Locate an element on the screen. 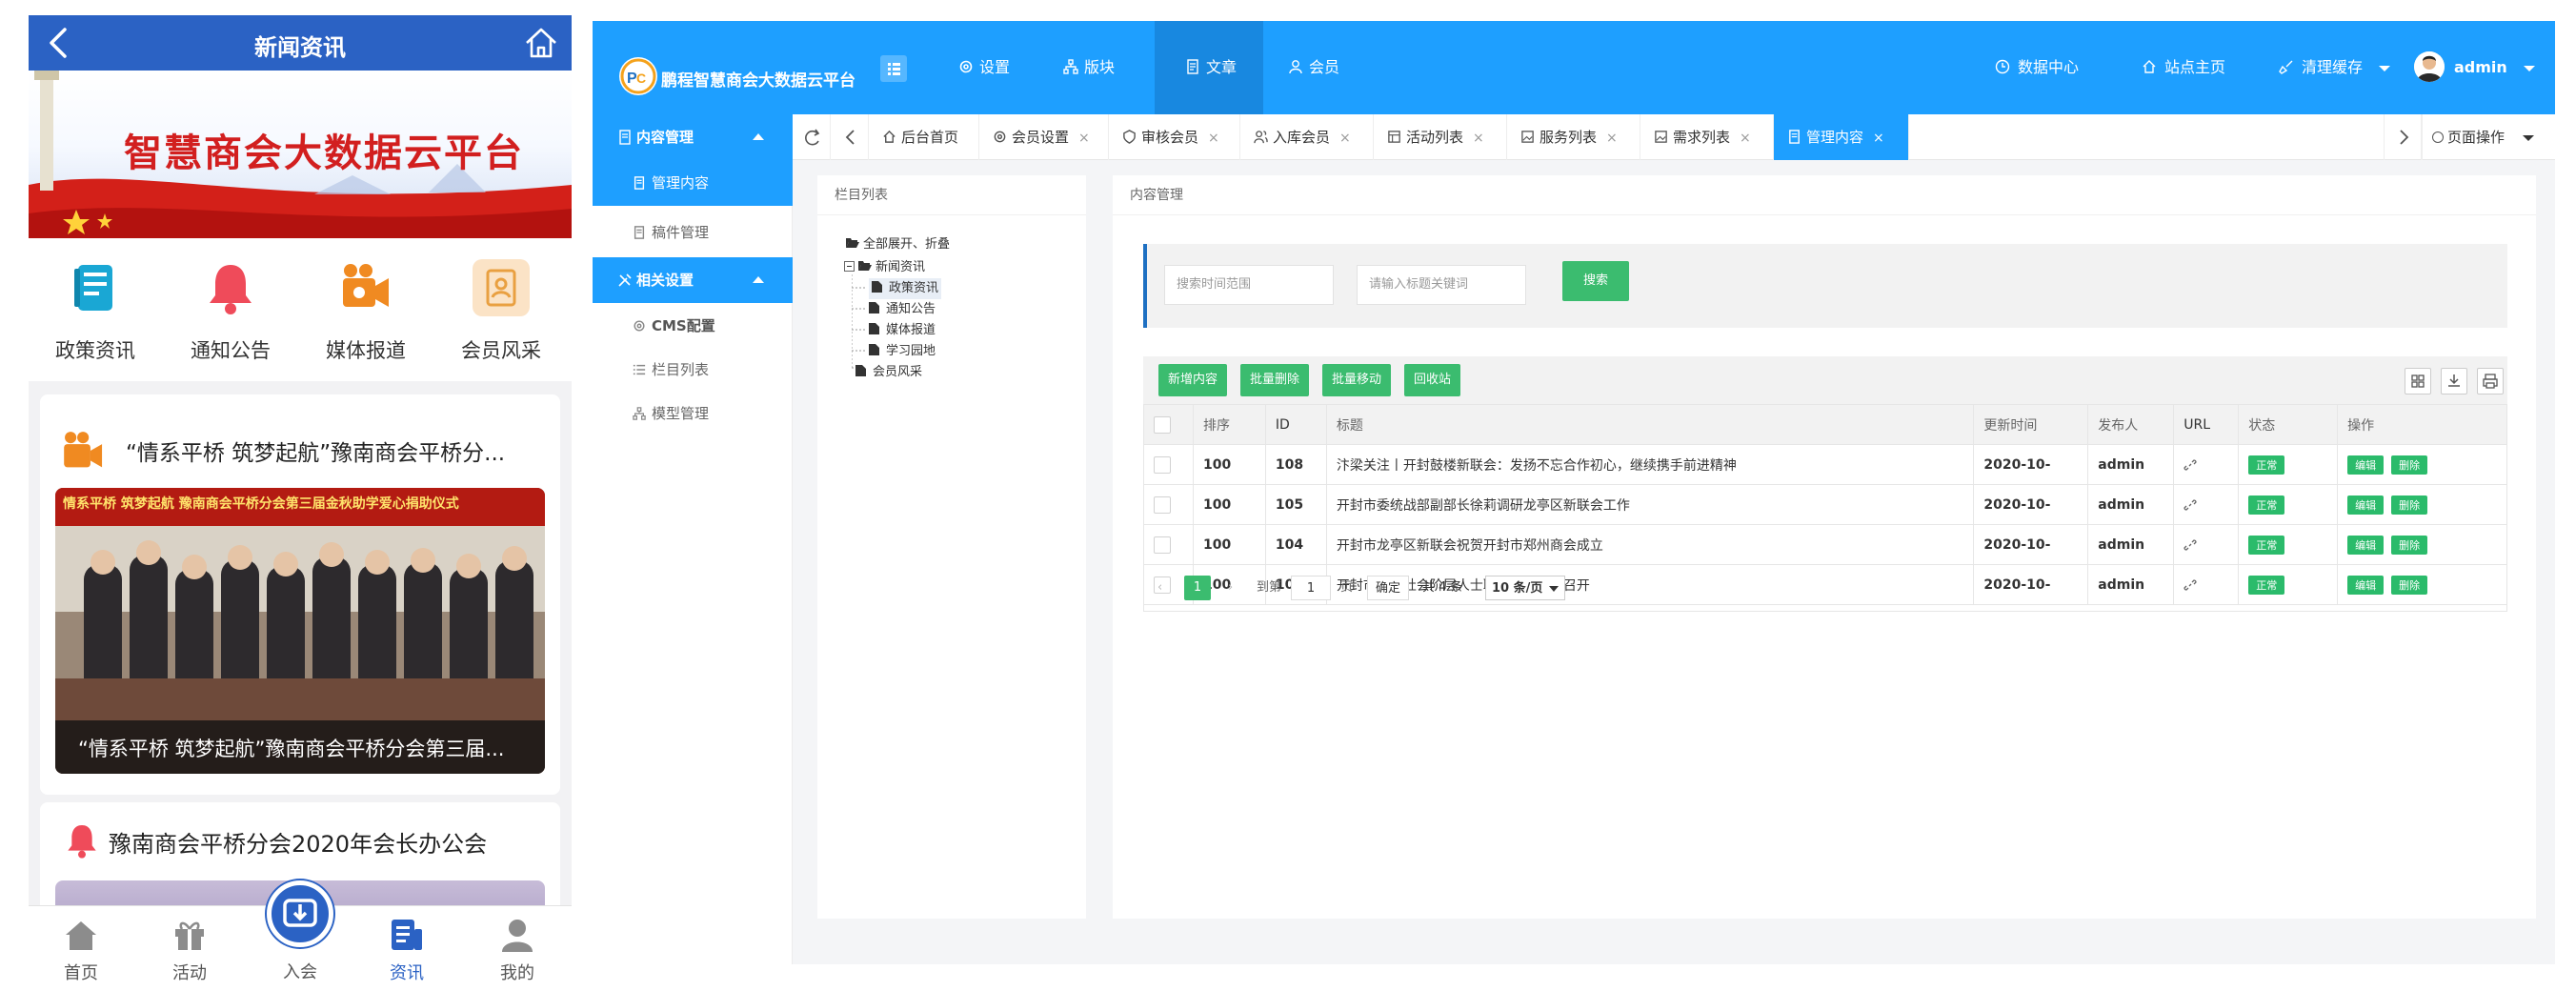 Image resolution: width=2576 pixels, height=991 pixels. confirm-button: 确定 is located at coordinates (1388, 588).